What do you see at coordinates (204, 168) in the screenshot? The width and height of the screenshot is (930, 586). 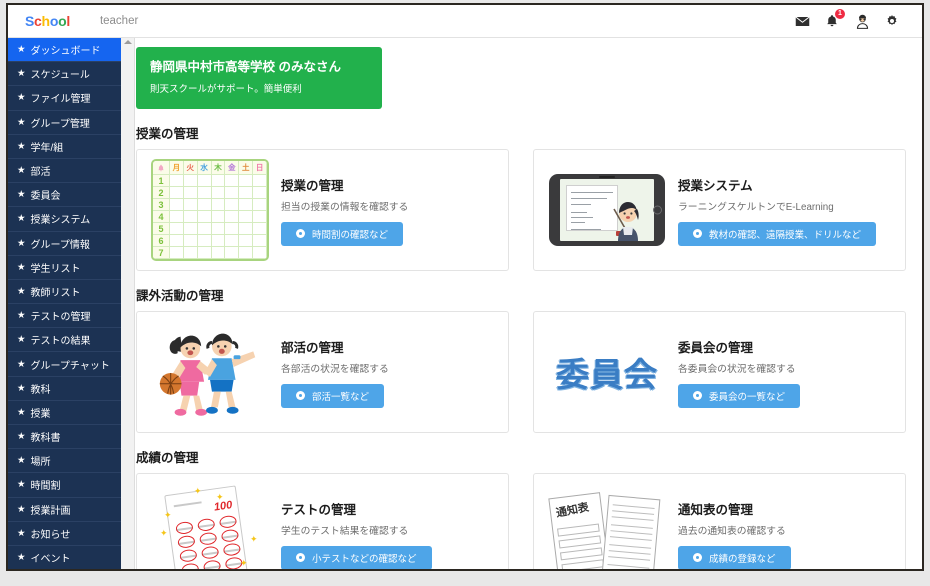 I see `timetable-day-header: 水` at bounding box center [204, 168].